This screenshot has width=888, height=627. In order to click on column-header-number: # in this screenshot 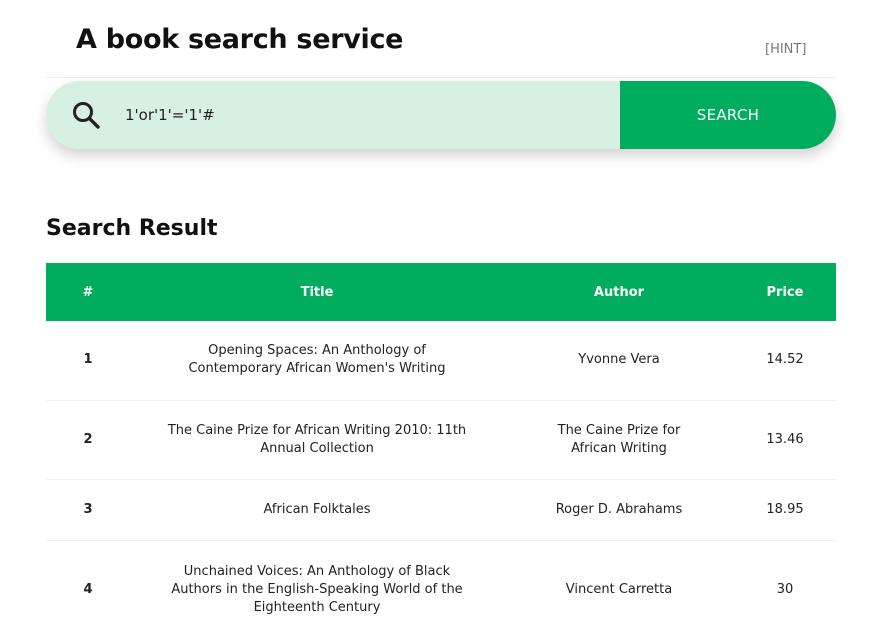, I will do `click(88, 292)`.